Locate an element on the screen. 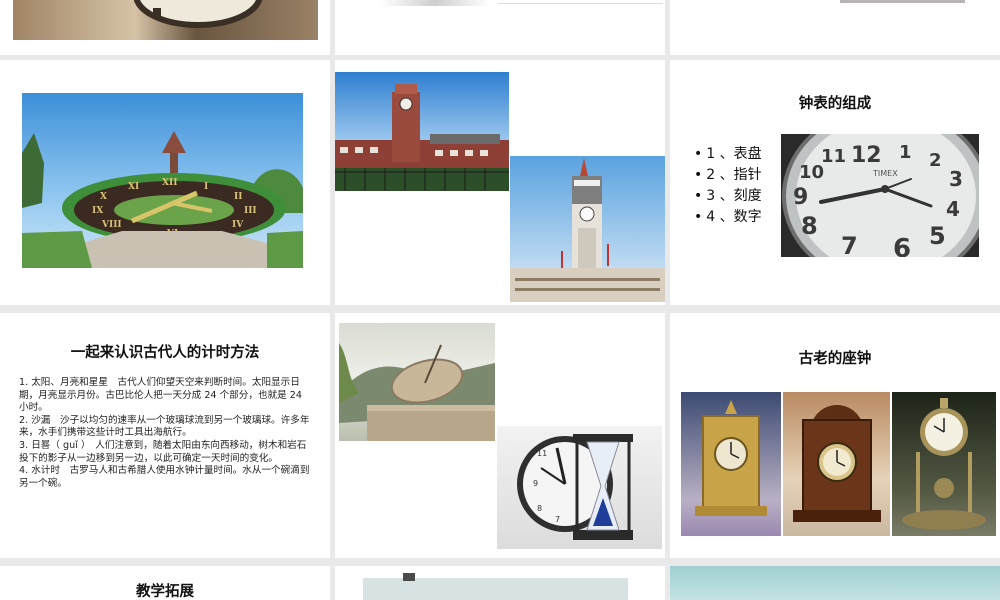 This screenshot has width=1000, height=600. tall-tower-photo is located at coordinates (587, 229).